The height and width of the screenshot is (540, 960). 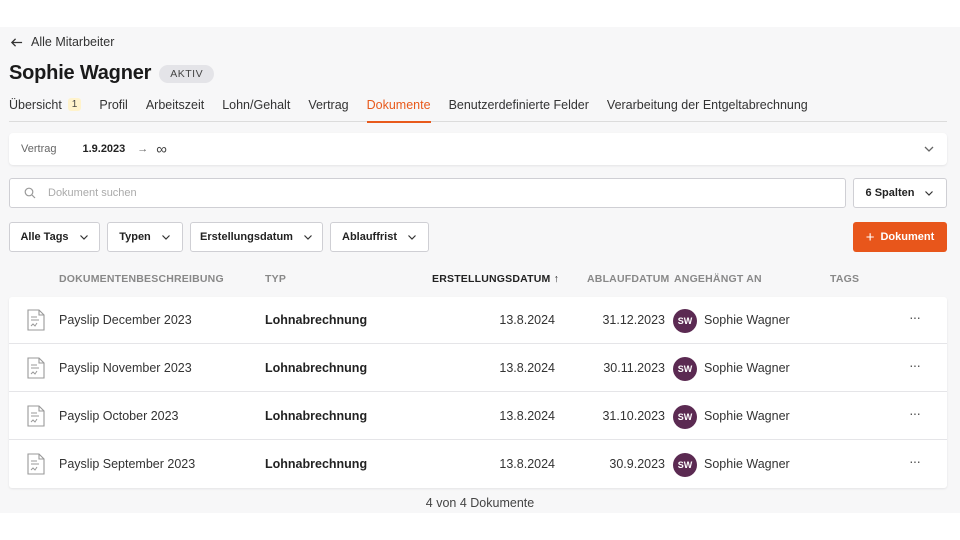 I want to click on tab-label: Lohn/Gehalt, so click(x=256, y=105).